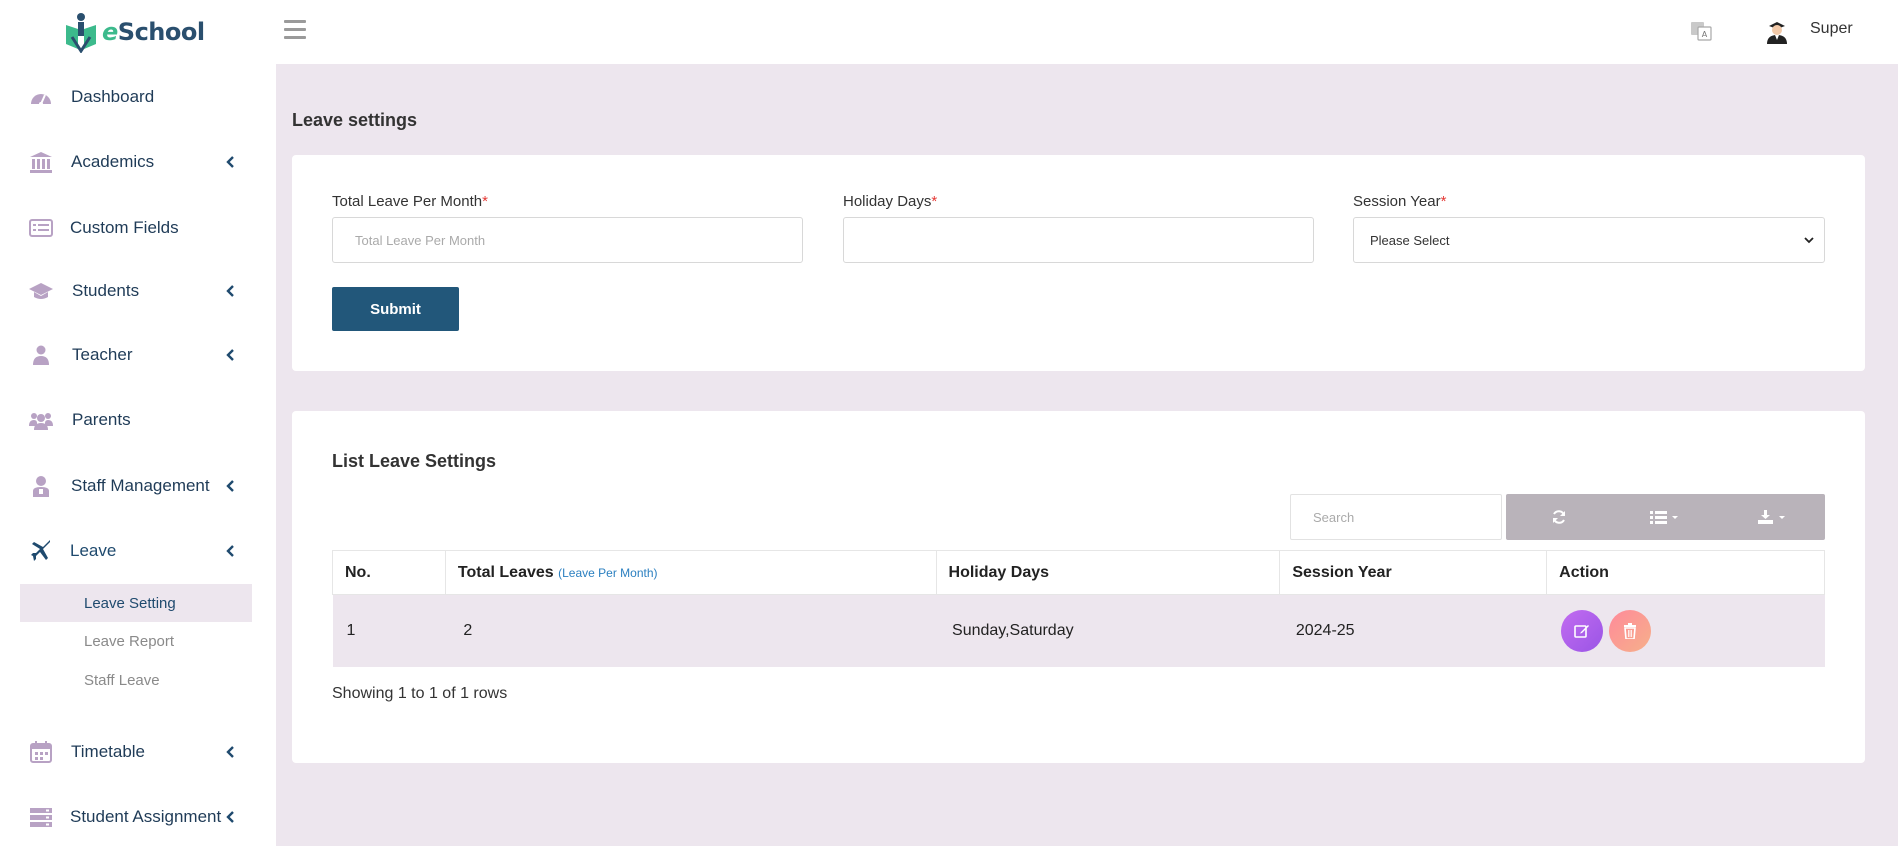 This screenshot has height=846, width=1898. I want to click on sidebar-item-label: Dashboard, so click(113, 96).